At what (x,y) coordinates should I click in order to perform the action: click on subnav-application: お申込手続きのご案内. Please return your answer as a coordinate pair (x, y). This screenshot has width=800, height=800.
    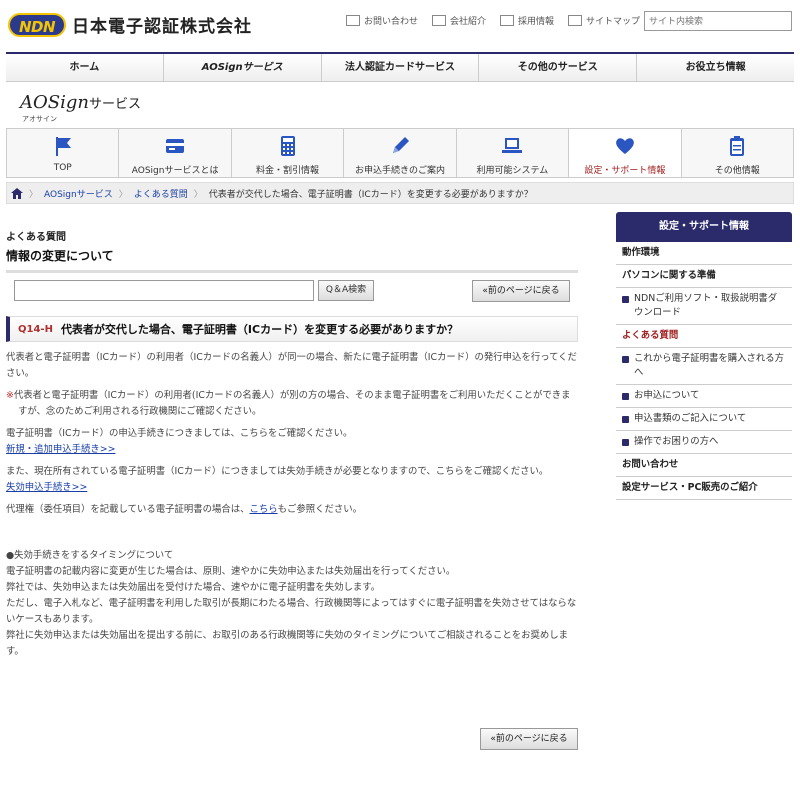
    Looking at the image, I should click on (400, 153).